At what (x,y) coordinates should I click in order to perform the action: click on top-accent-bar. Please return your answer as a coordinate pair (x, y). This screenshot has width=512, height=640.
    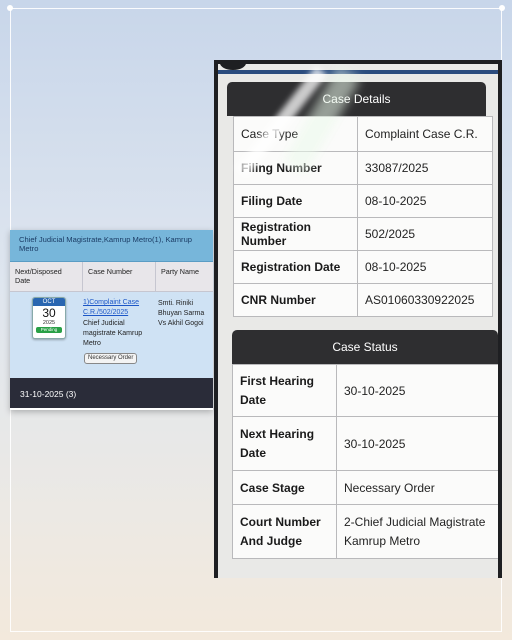
    Looking at the image, I should click on (358, 72).